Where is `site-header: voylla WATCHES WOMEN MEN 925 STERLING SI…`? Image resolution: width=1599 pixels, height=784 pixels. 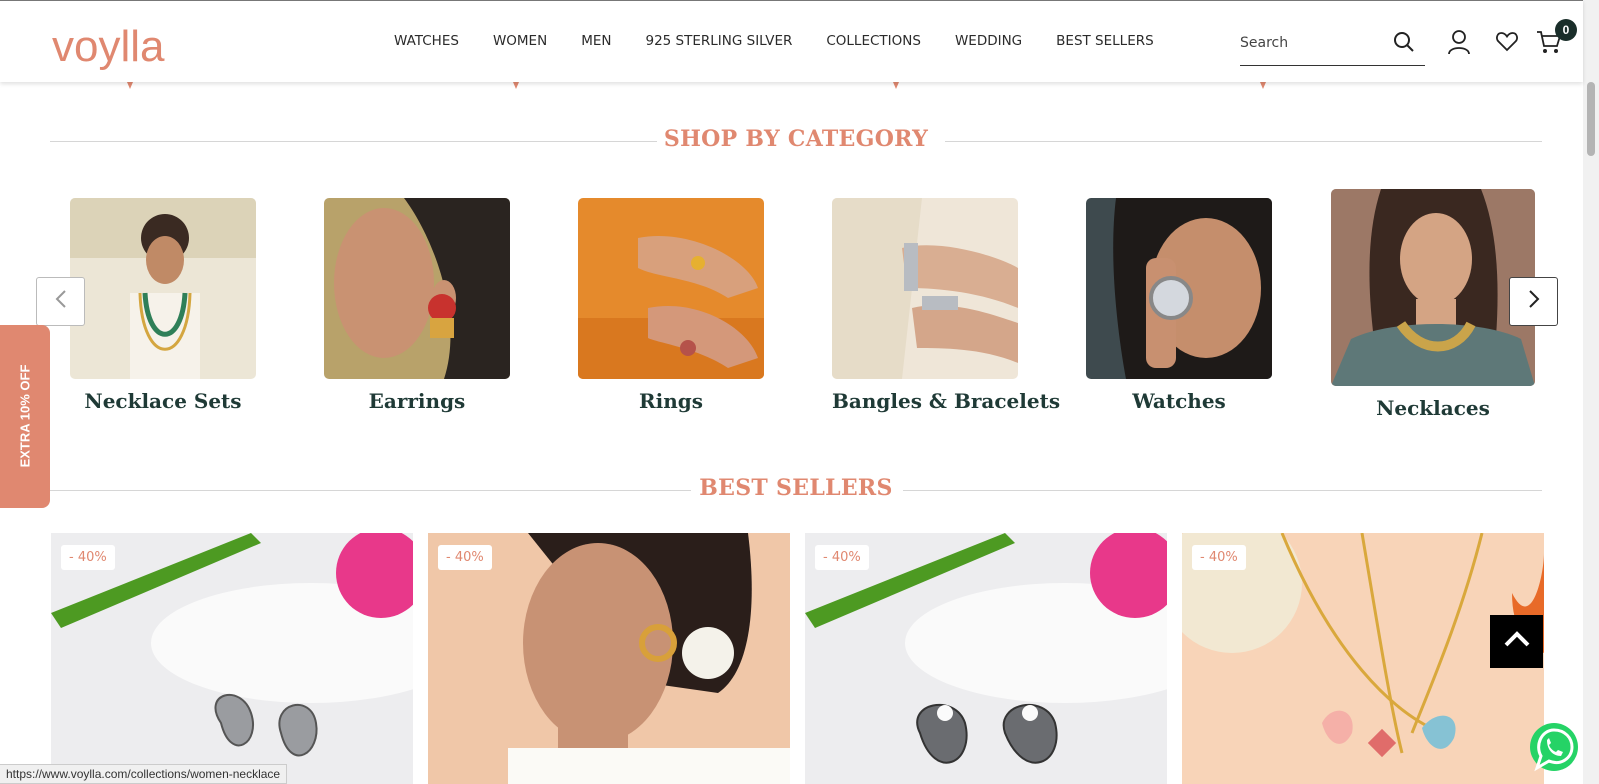
site-header: voylla WATCHES WOMEN MEN 925 STERLING SI… is located at coordinates (791, 41).